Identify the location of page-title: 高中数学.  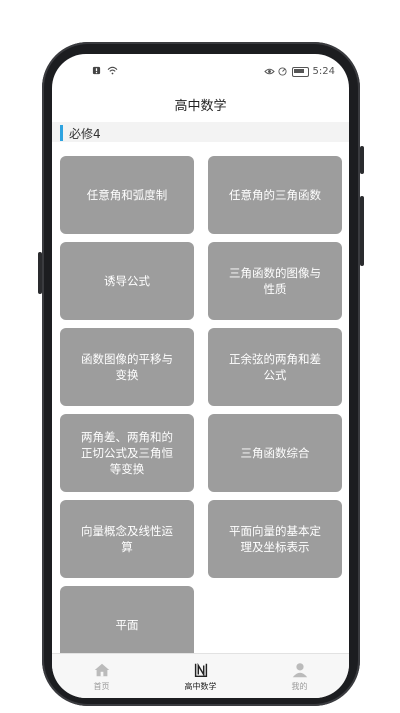
(200, 106).